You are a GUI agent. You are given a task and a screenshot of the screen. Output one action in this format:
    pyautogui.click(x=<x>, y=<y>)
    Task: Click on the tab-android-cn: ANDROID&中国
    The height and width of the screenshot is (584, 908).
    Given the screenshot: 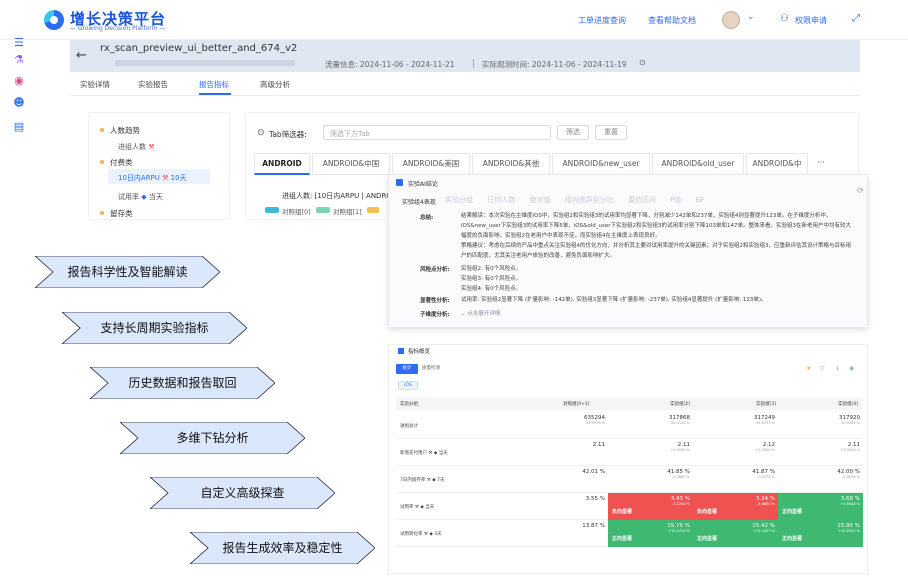 What is the action you would take?
    pyautogui.click(x=351, y=164)
    